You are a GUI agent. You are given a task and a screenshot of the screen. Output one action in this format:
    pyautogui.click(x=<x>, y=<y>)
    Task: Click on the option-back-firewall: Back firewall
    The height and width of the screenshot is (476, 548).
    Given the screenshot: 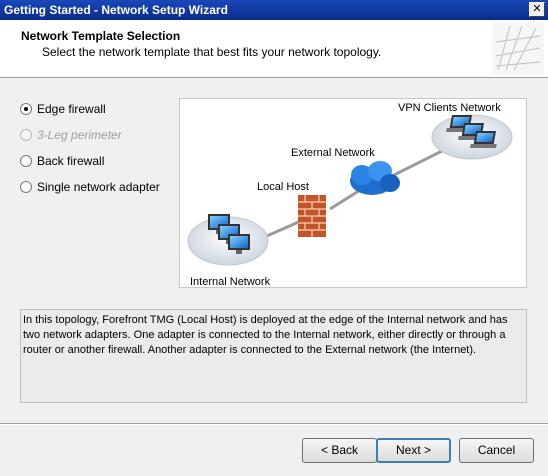 What is the action you would take?
    pyautogui.click(x=62, y=161)
    